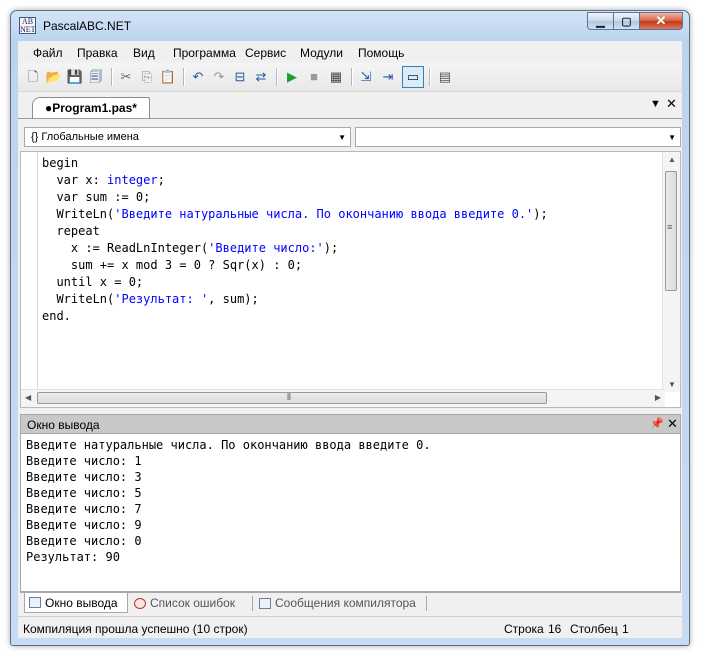  I want to click on tab-program1: ●Program1.pas*, so click(91, 107).